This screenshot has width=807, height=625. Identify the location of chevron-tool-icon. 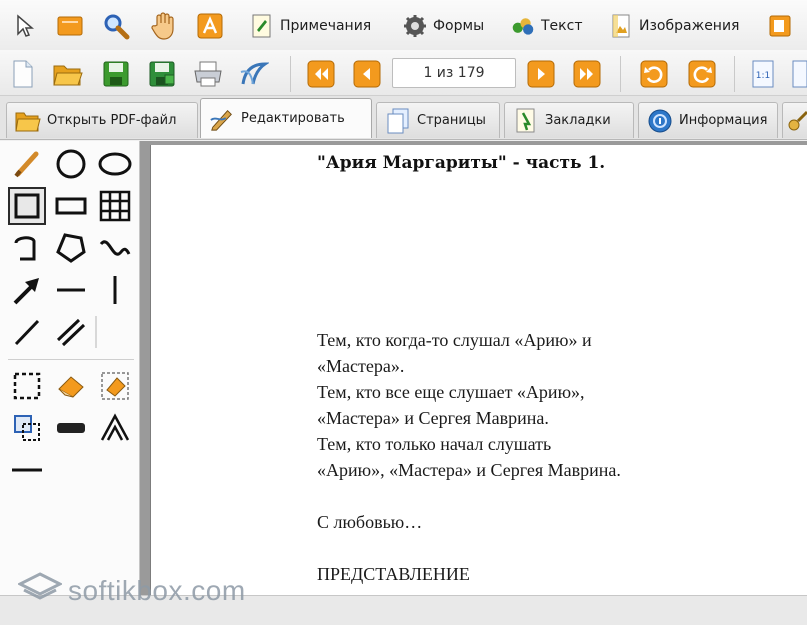
(115, 428).